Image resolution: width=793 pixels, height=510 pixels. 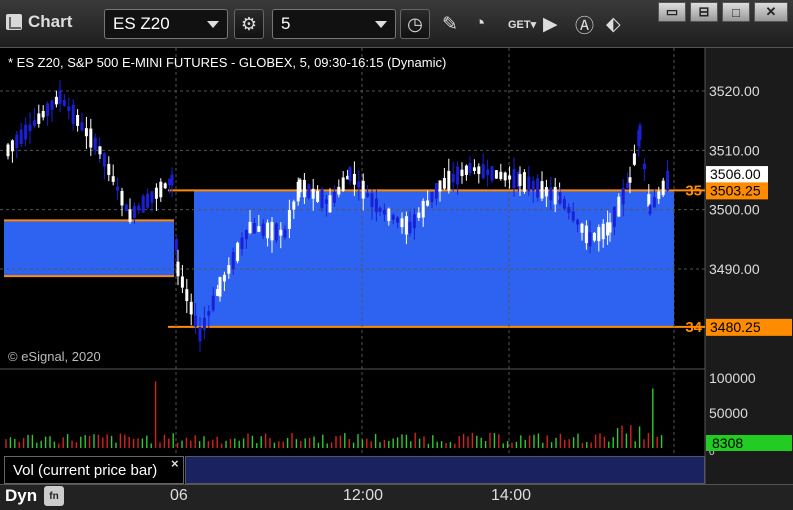 What do you see at coordinates (693, 190) in the screenshot?
I see `level-35-tag: 35` at bounding box center [693, 190].